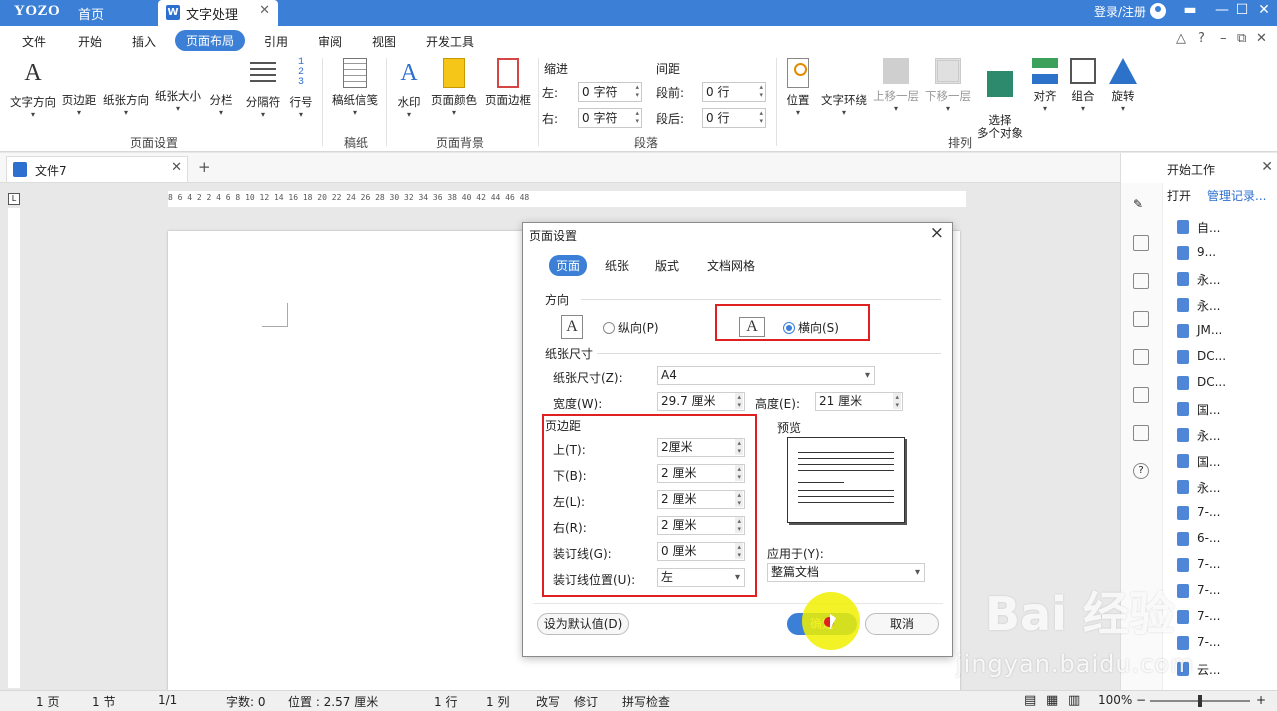 Image resolution: width=1277 pixels, height=711 pixels. What do you see at coordinates (450, 41) in the screenshot?
I see `menu-developer: 开发工具` at bounding box center [450, 41].